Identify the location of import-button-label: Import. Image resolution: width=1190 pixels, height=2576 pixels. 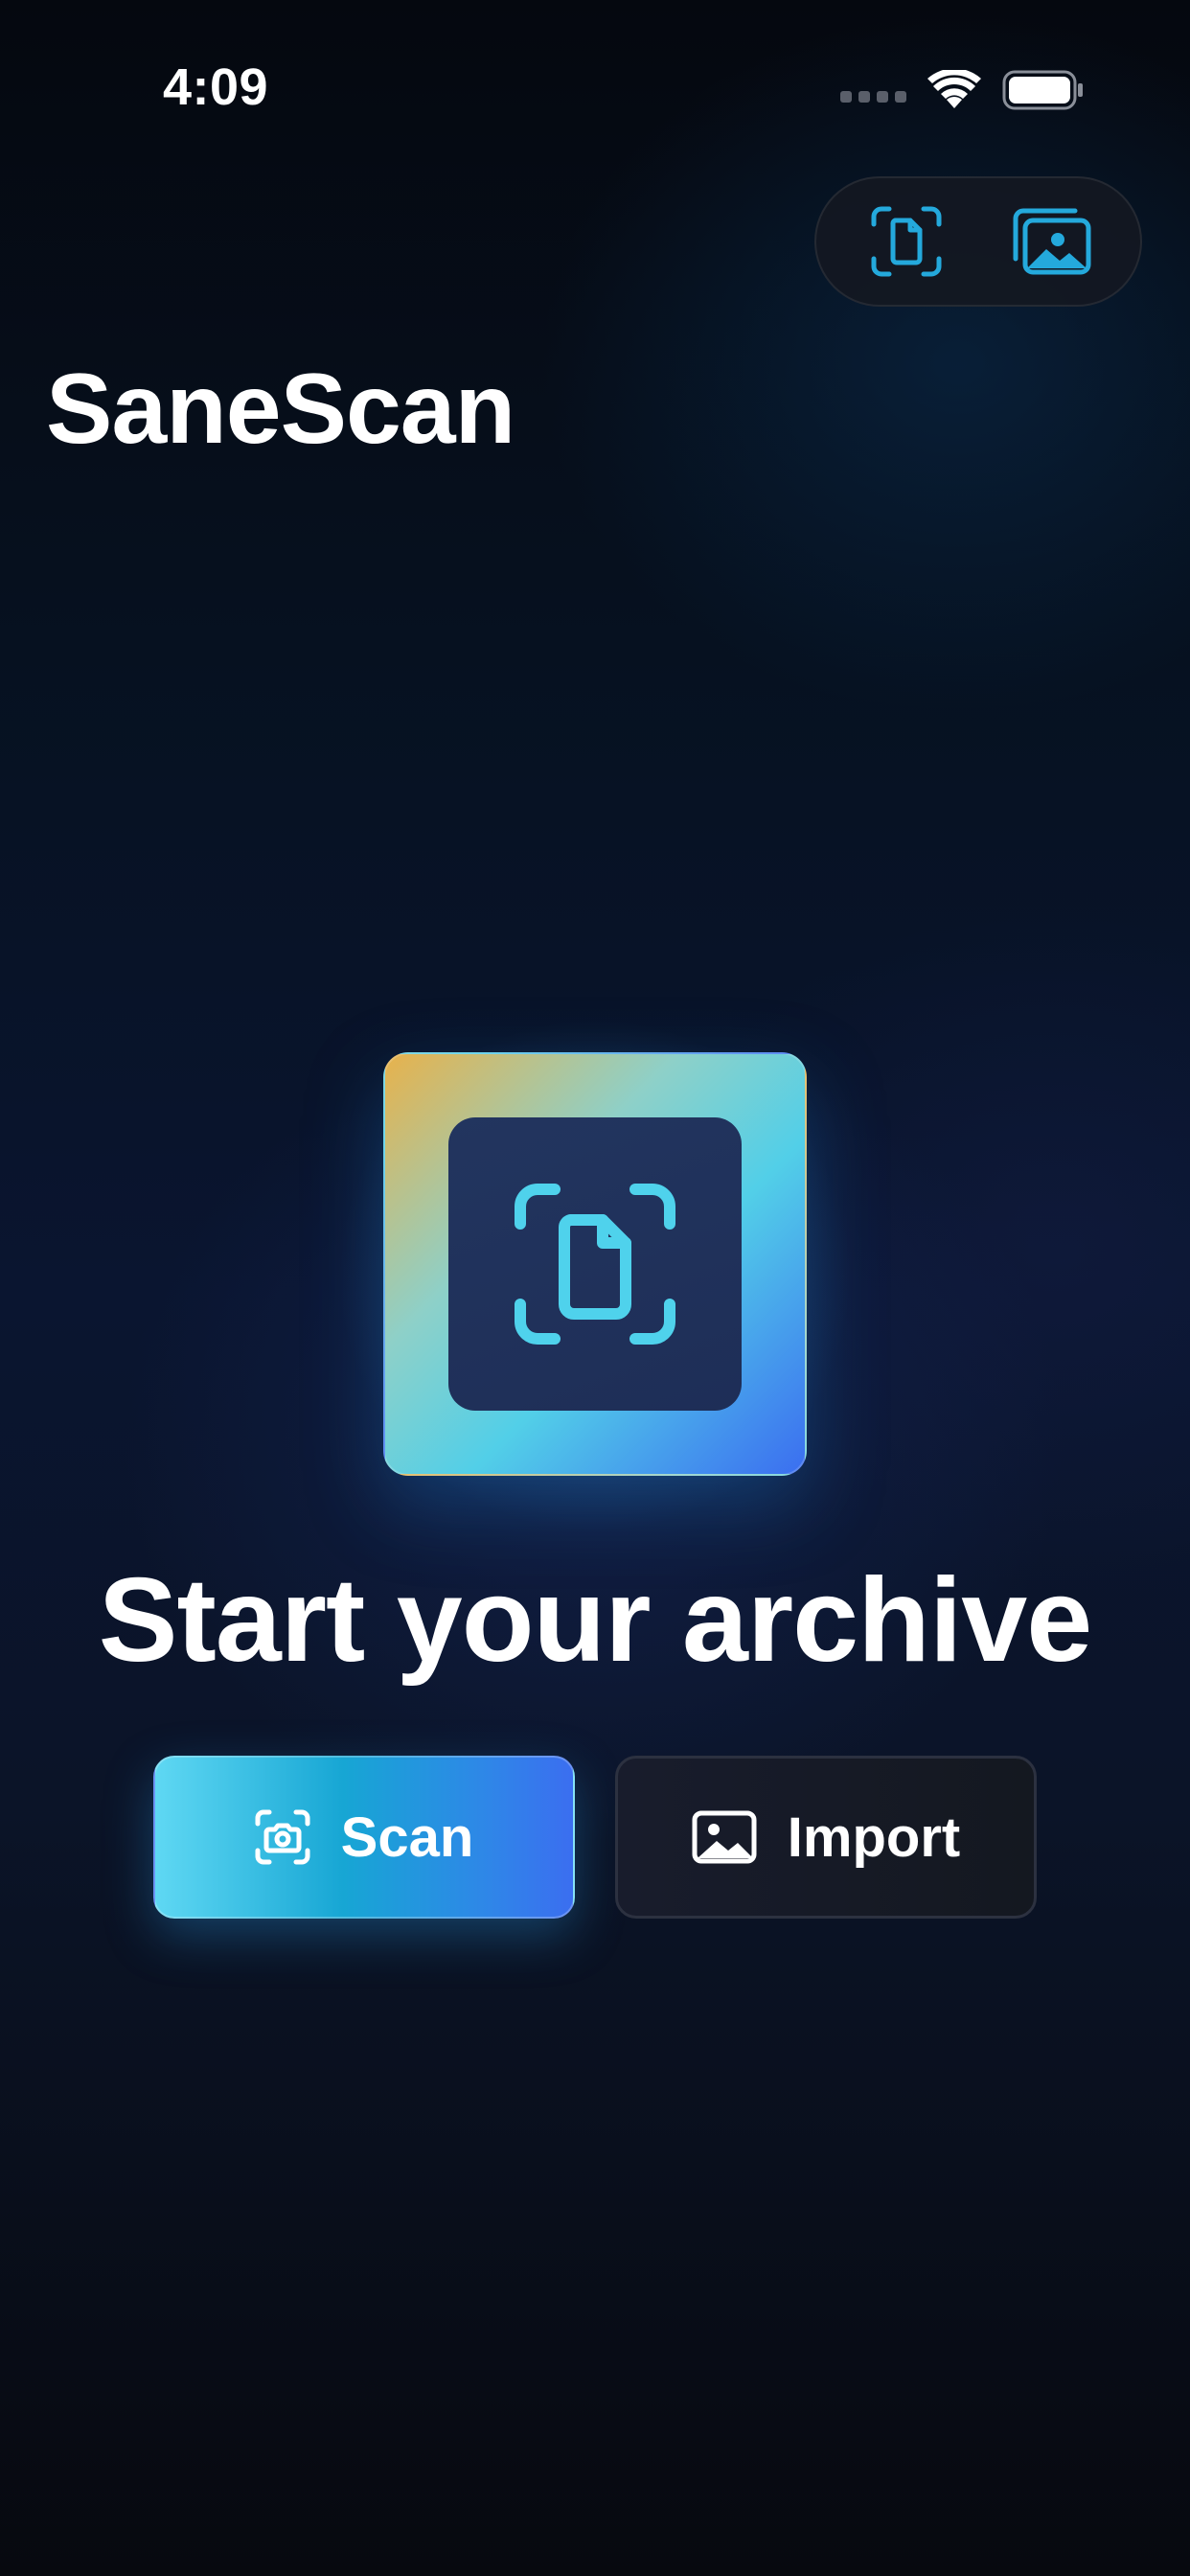
(874, 1837).